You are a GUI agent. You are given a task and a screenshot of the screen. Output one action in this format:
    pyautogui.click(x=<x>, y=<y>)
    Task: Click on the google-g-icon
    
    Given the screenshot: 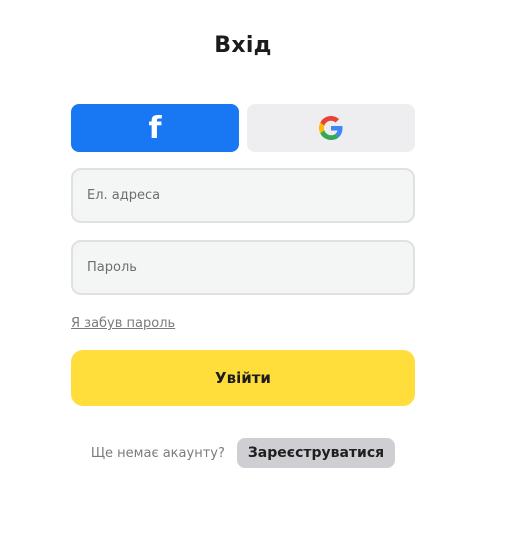 What is the action you would take?
    pyautogui.click(x=331, y=128)
    